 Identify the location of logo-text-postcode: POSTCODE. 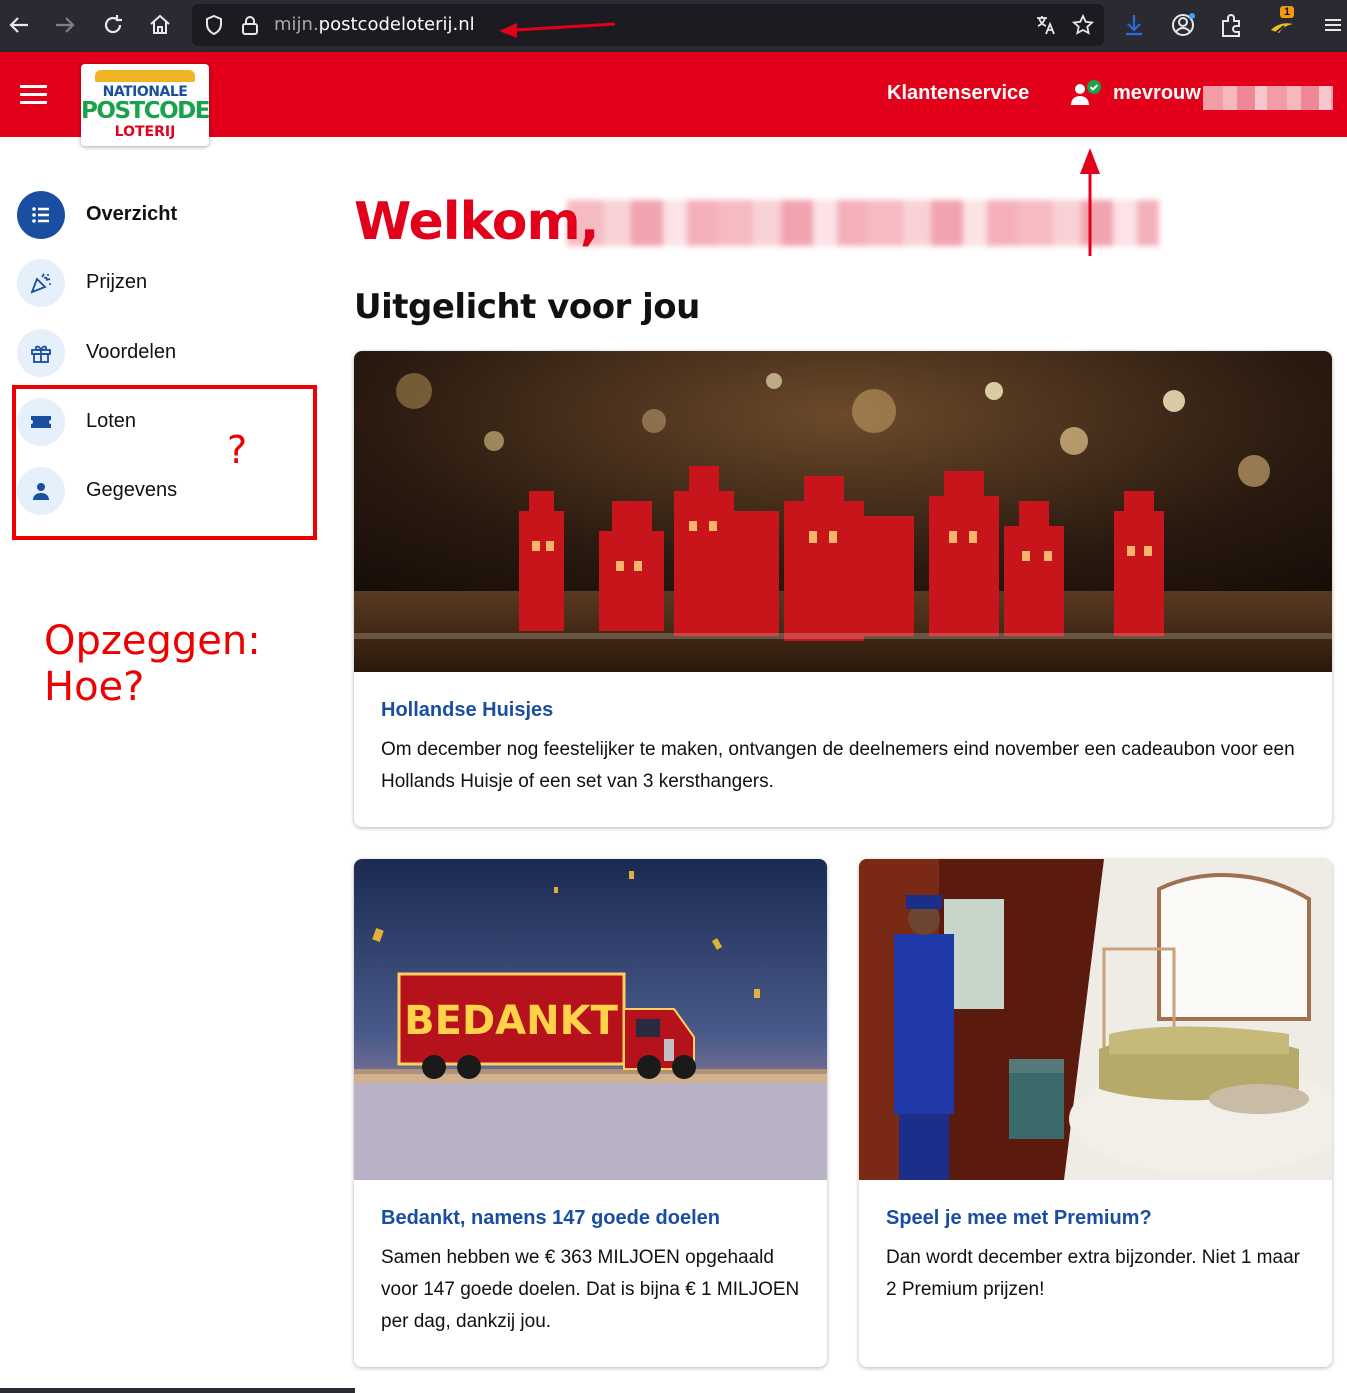
(145, 111).